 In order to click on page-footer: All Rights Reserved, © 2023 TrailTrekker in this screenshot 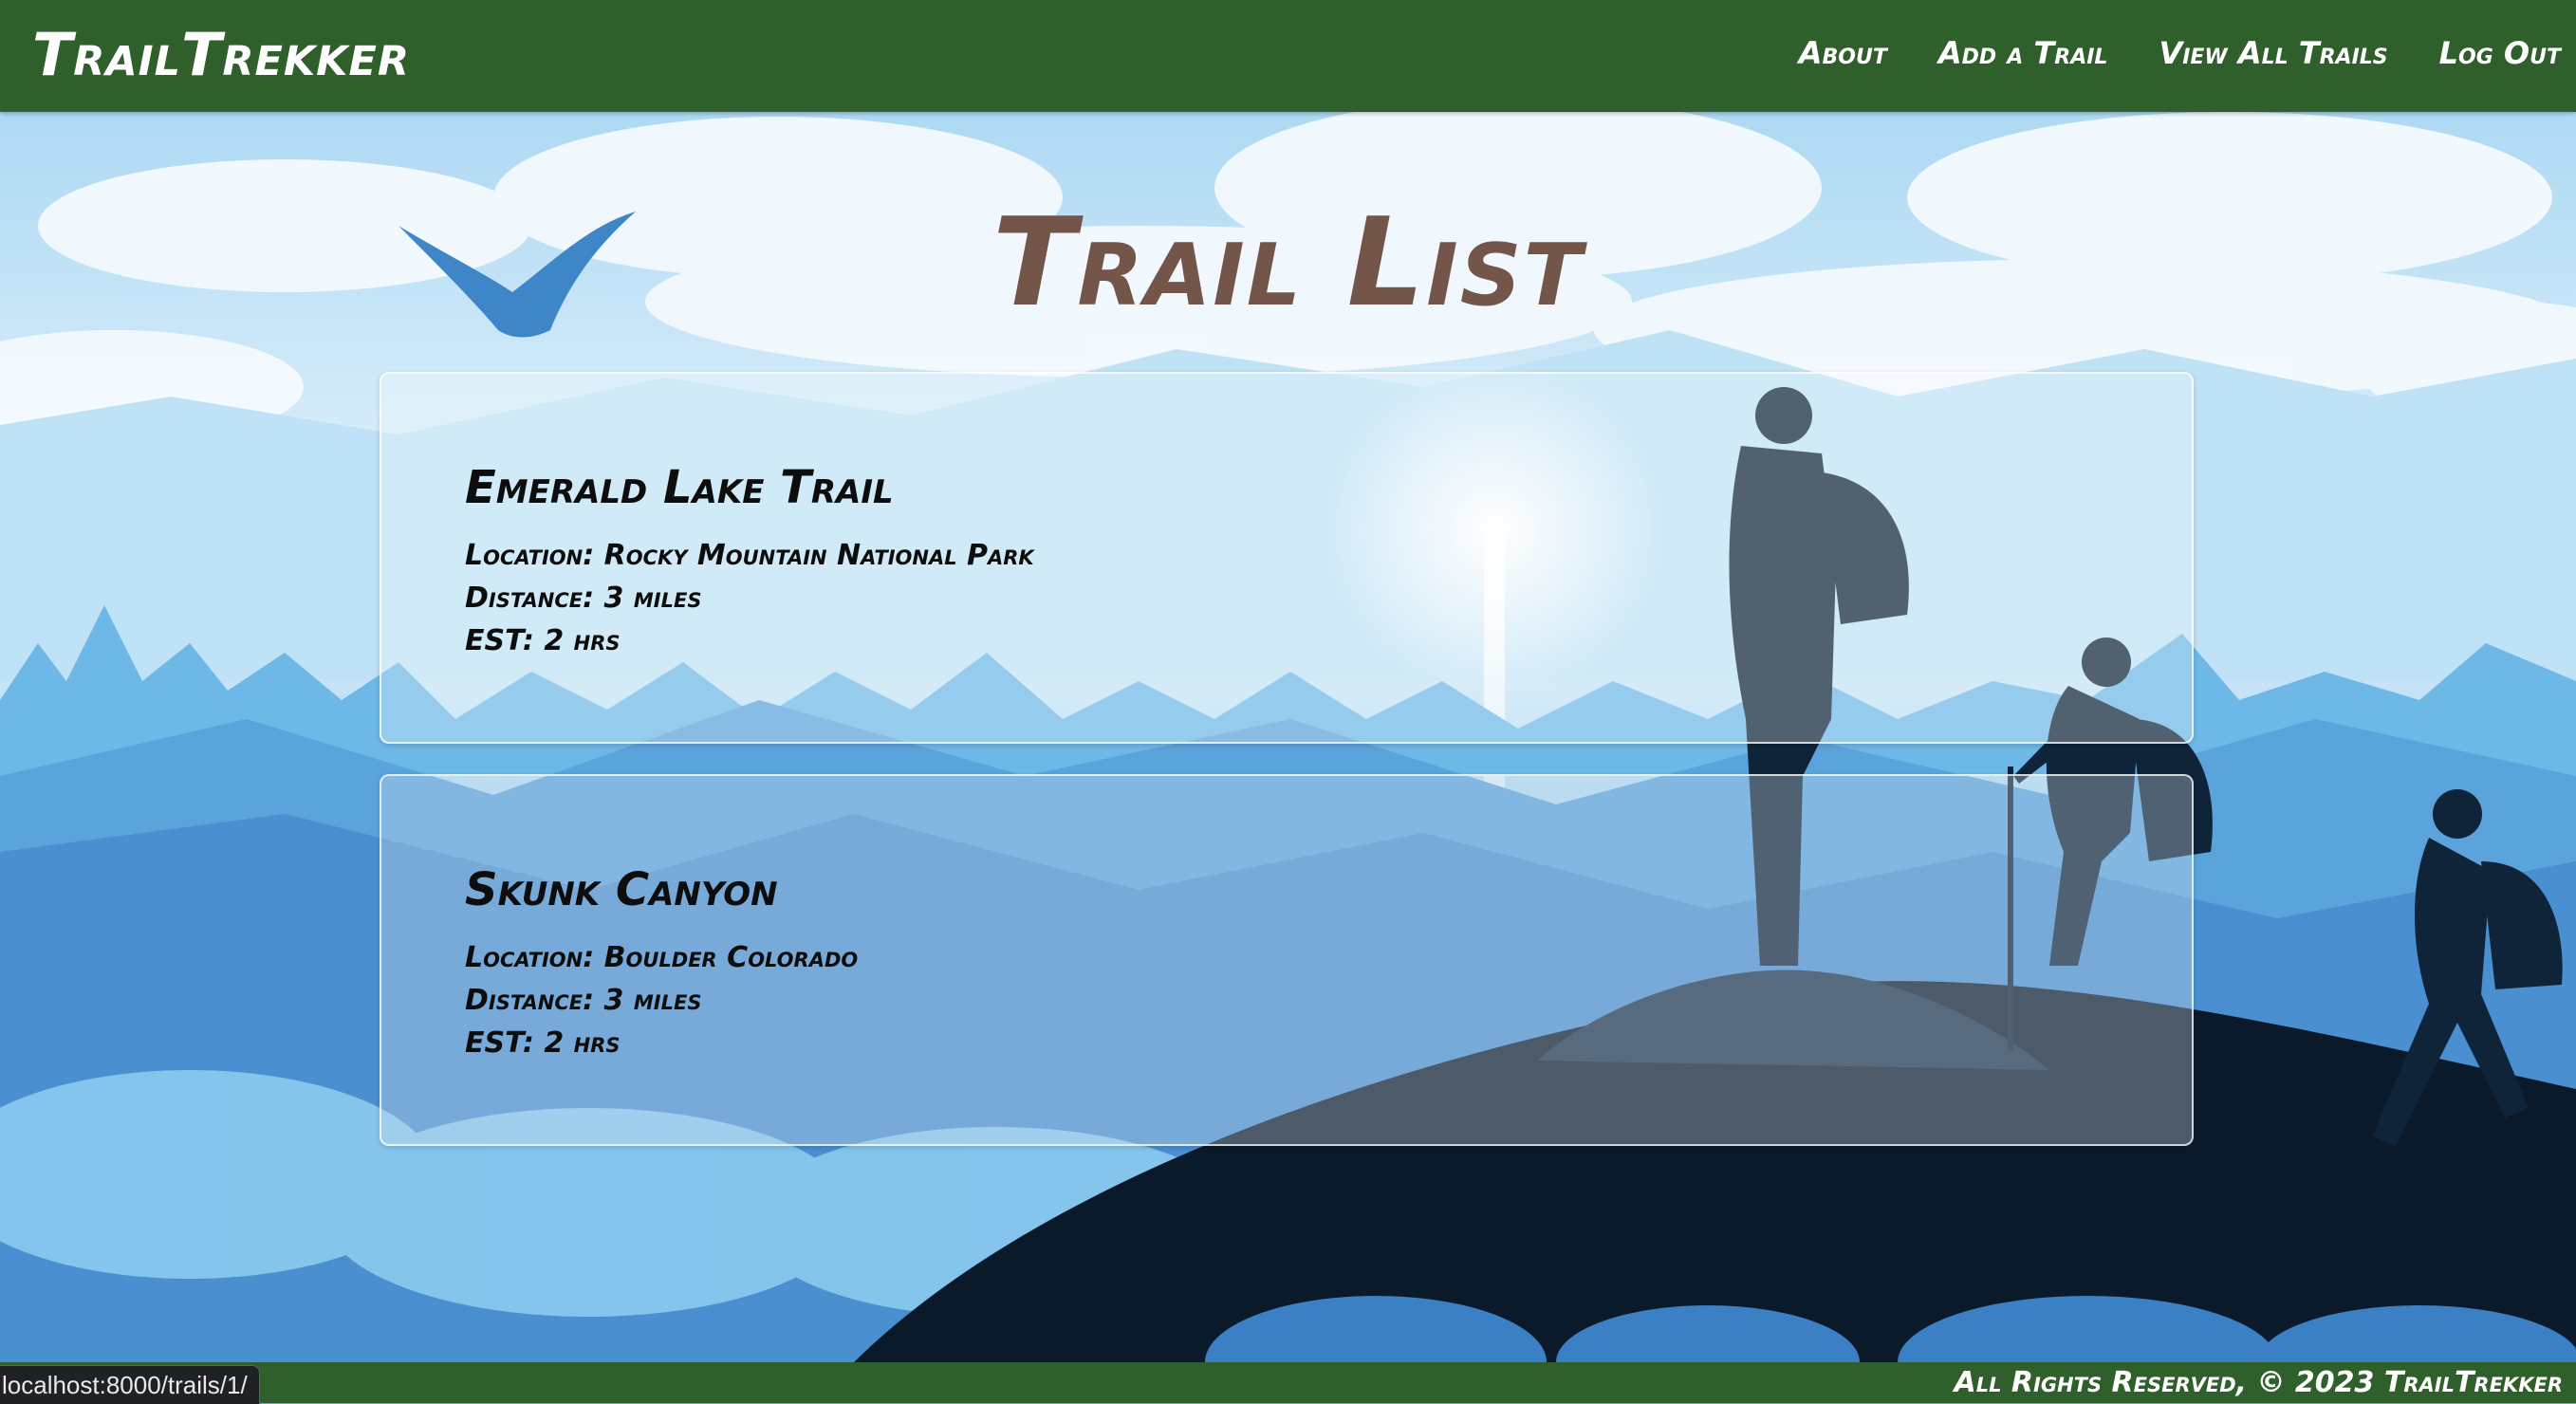, I will do `click(1288, 1382)`.